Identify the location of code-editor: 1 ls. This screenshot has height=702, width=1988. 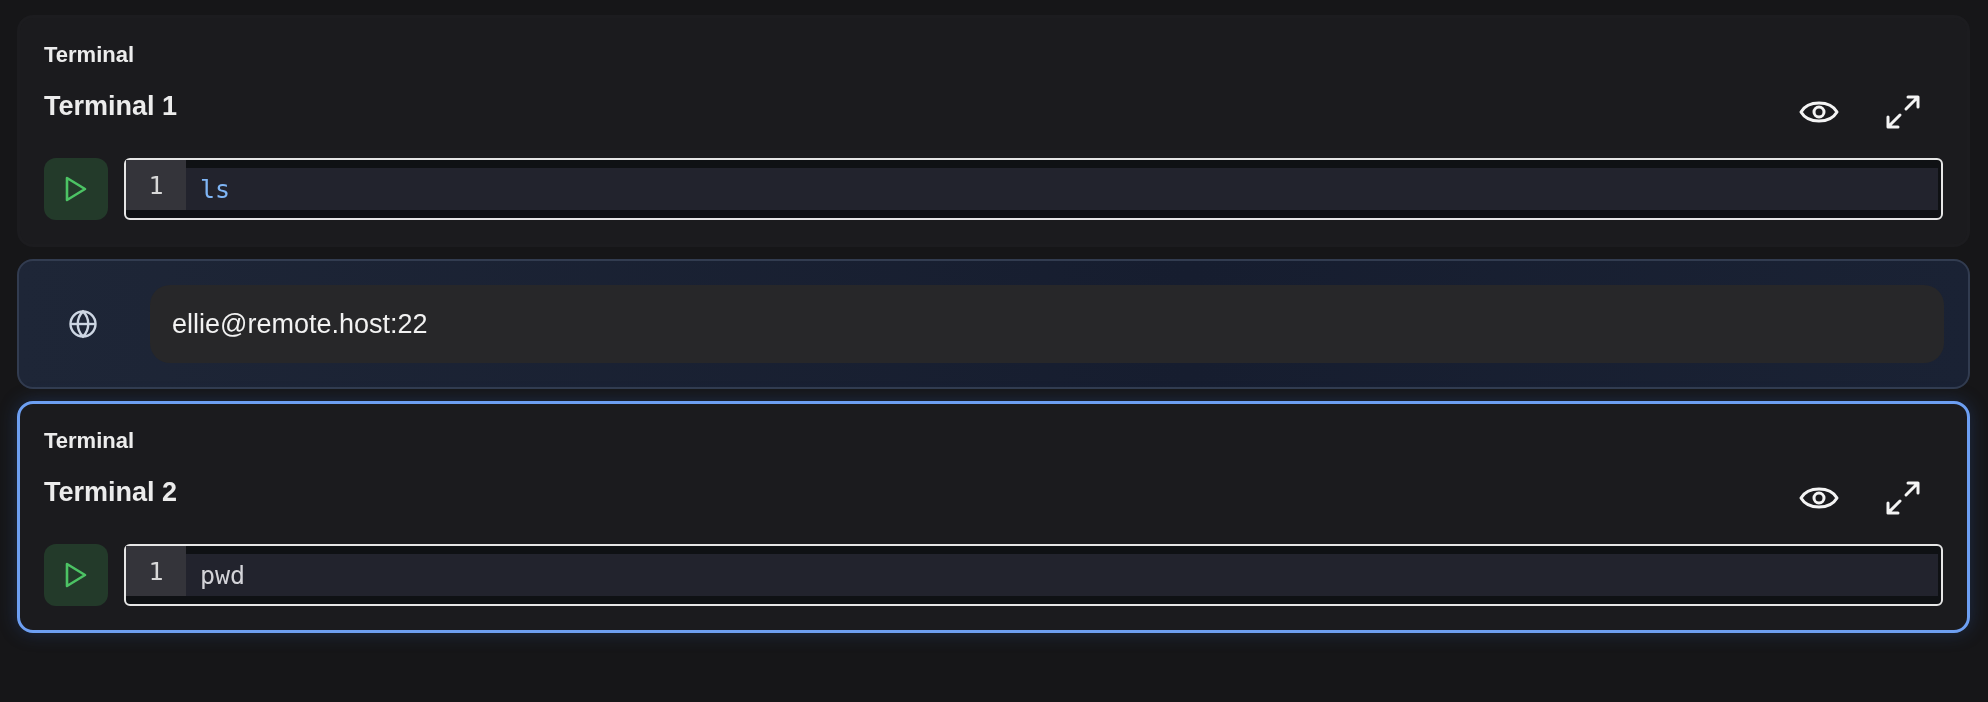
(1033, 189).